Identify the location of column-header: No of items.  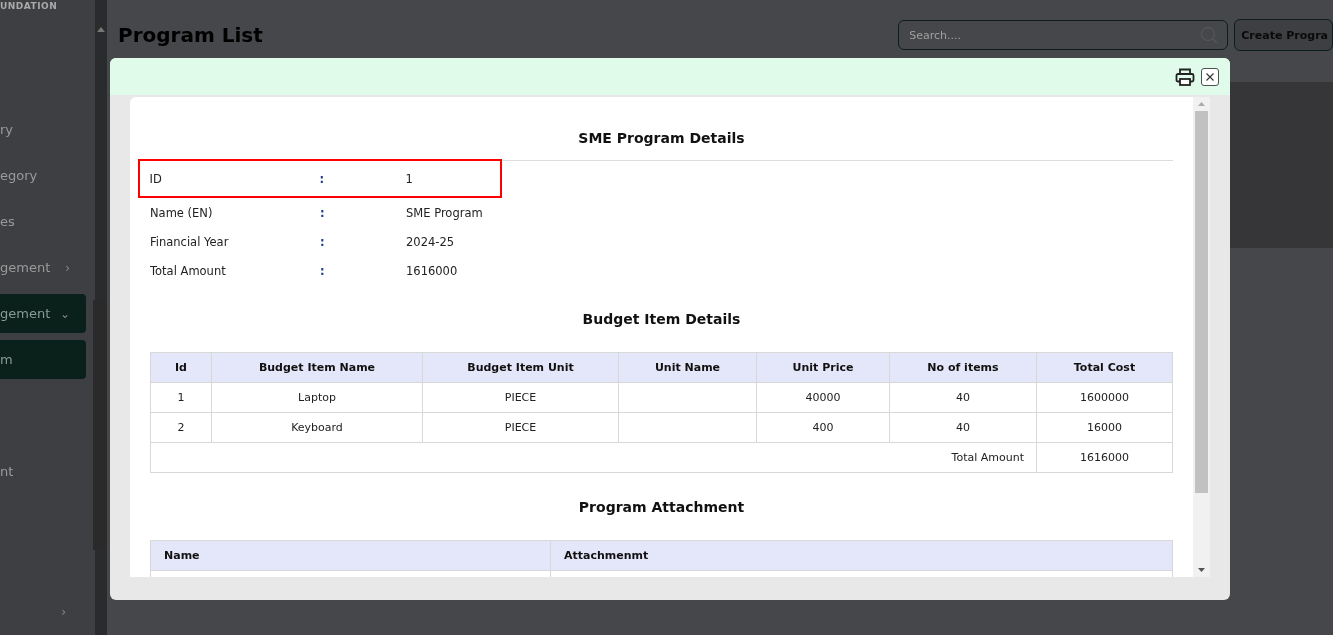
(963, 367).